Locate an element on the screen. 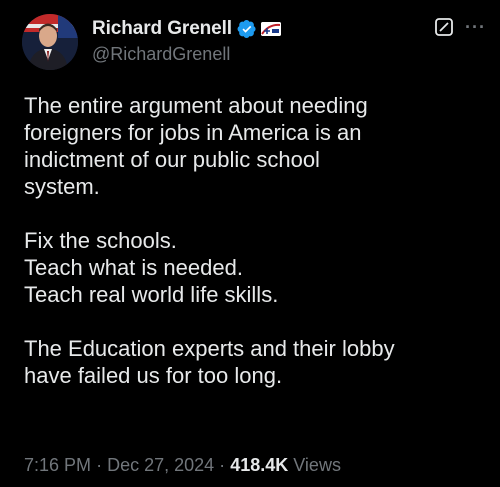 Image resolution: width=500 pixels, height=487 pixels. tweet-meta: 7:16 PM · Dec 27, 2024 · 418.4K Views is located at coordinates (182, 465).